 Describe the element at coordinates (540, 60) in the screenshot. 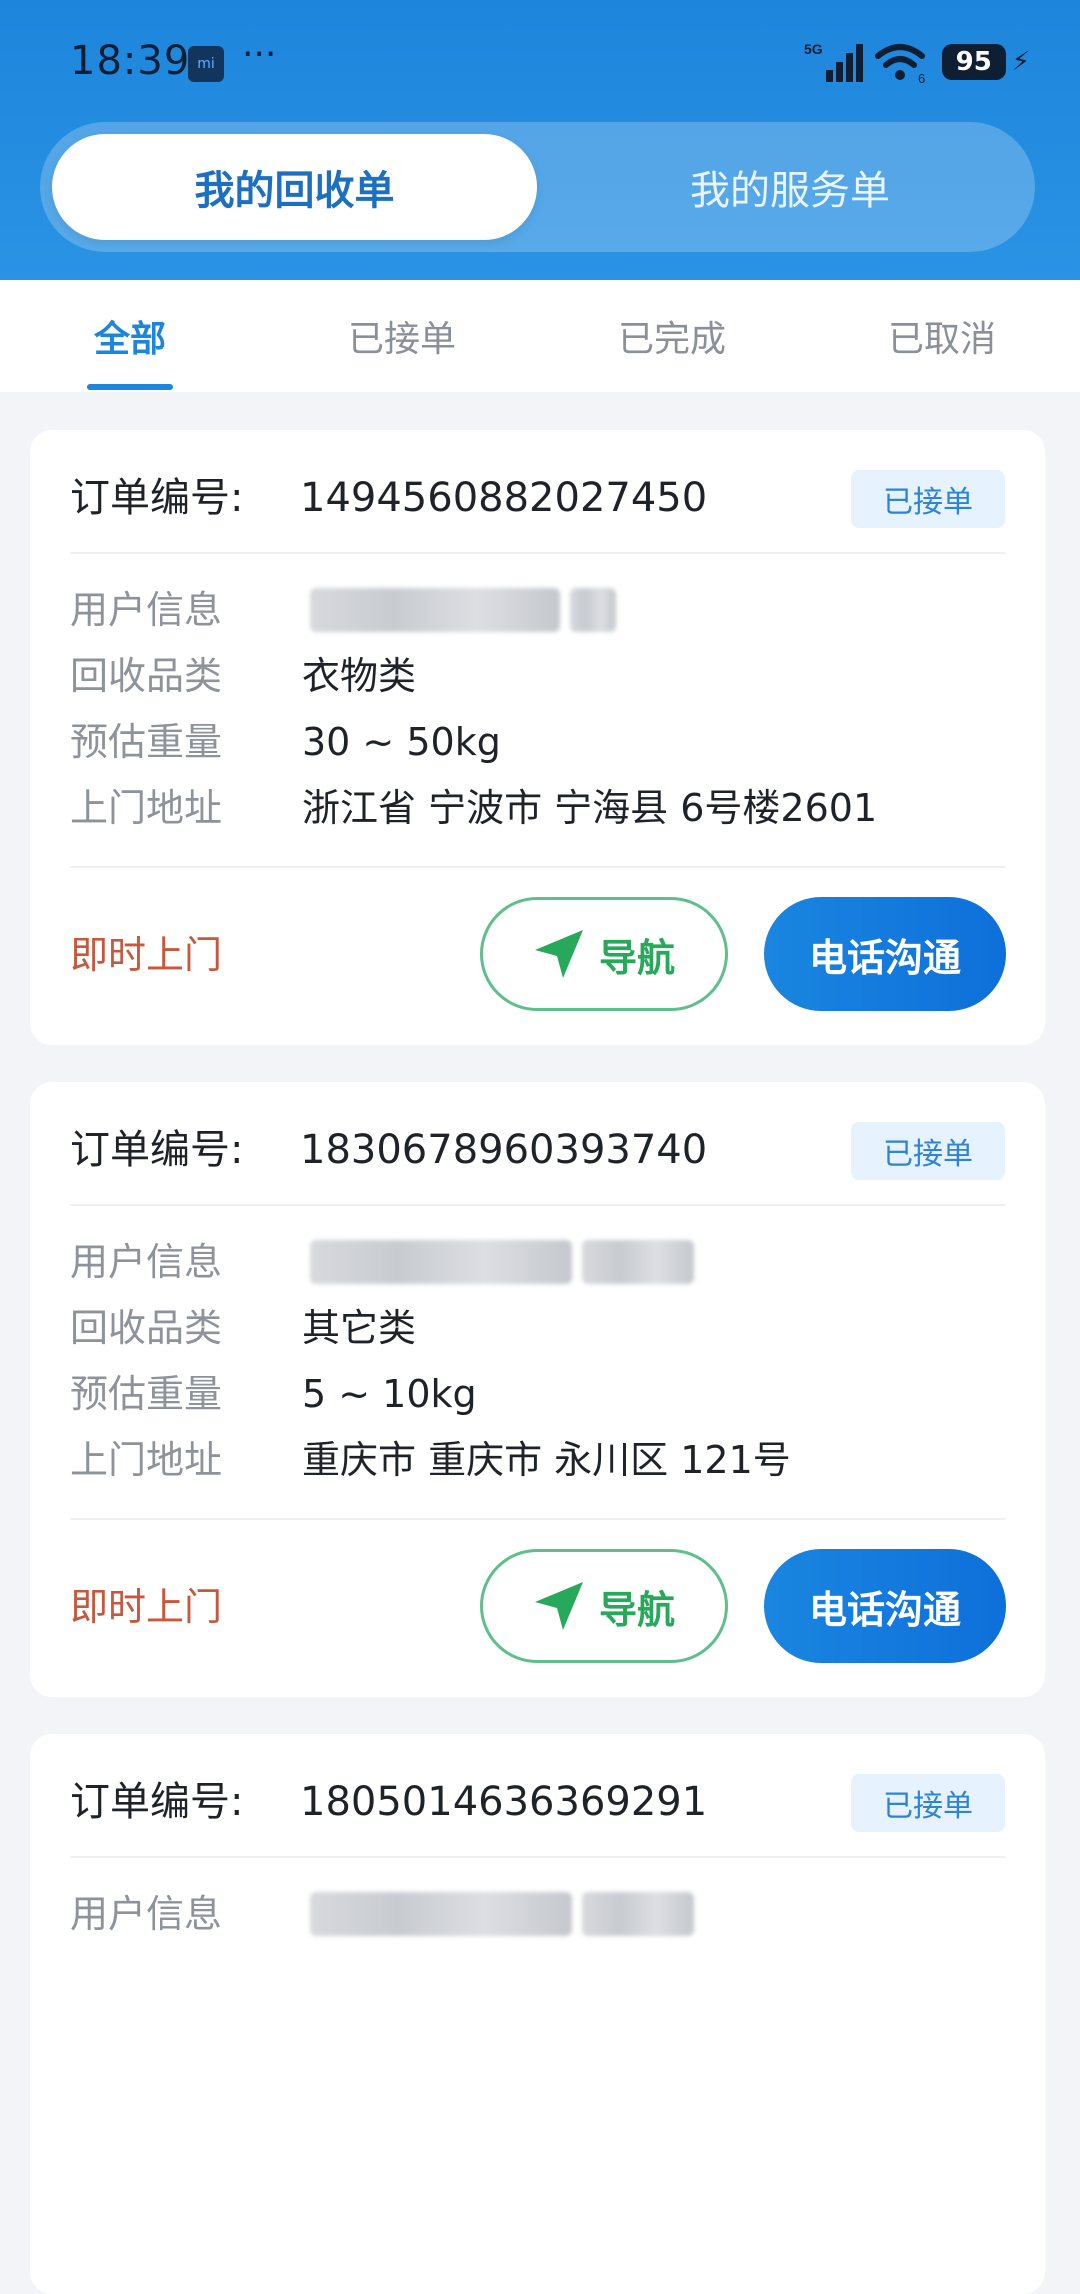

I see `status-bar: 18:39 mi ··· 5G 6 95 ⚡` at that location.